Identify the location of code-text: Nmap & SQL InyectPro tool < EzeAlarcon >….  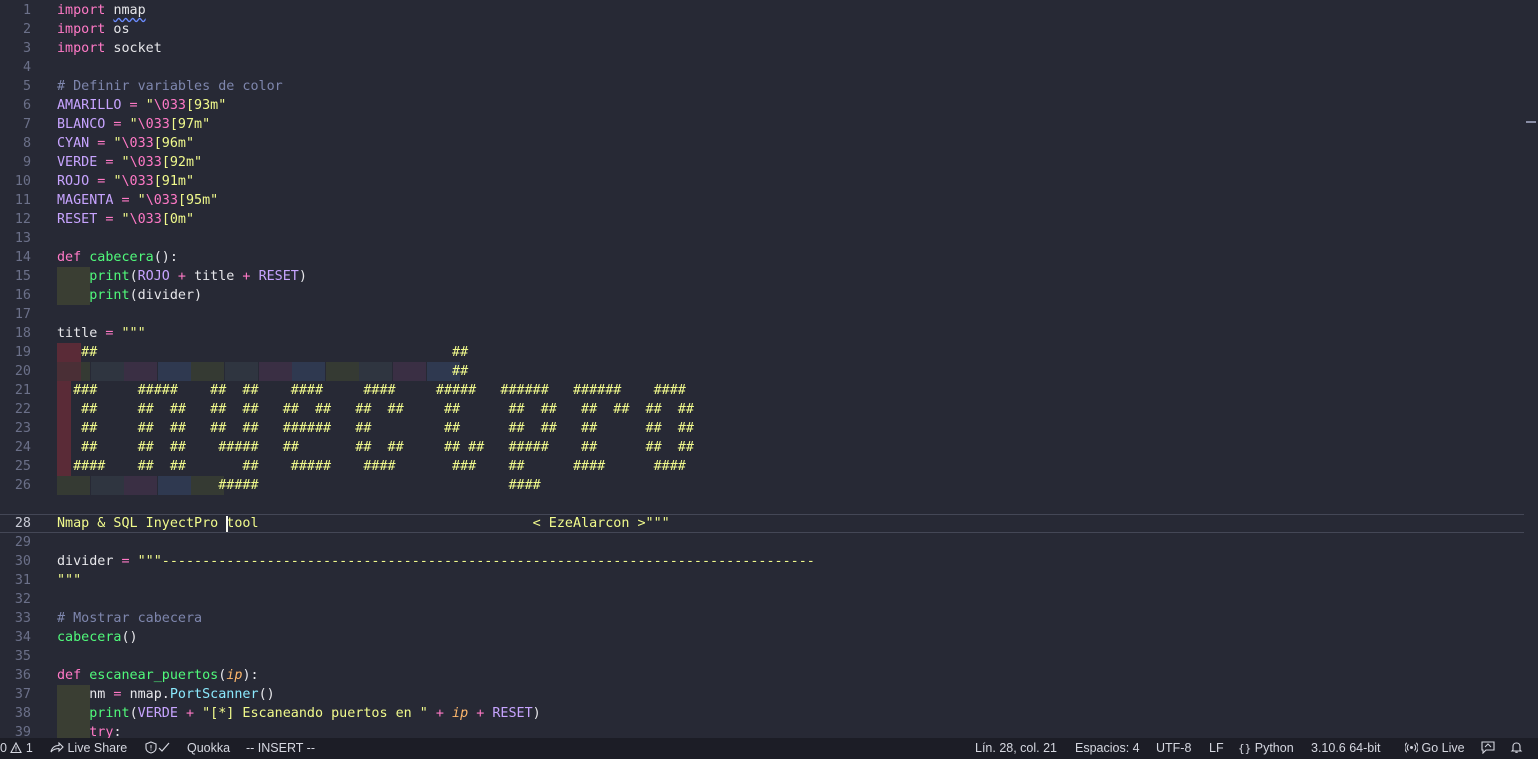
(363, 523).